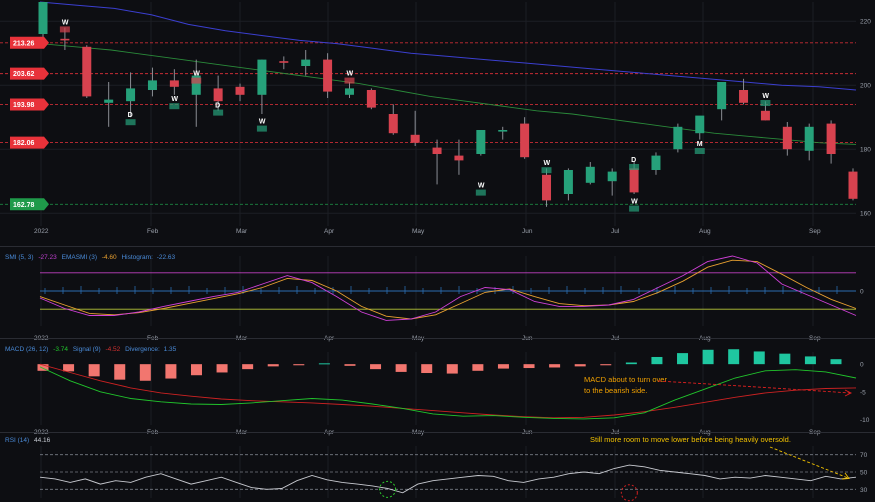 The width and height of the screenshot is (875, 502). I want to click on price-month-tick-label: Jun, so click(527, 231).